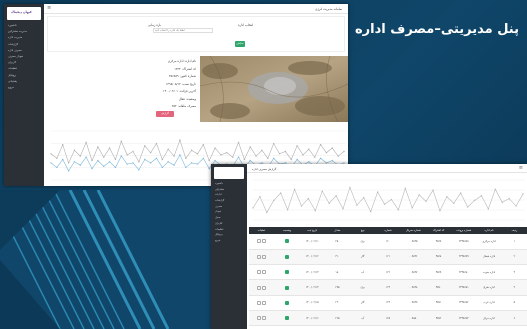 This screenshot has width=527, height=329. I want to click on column-header: ردیف, so click(514, 230).